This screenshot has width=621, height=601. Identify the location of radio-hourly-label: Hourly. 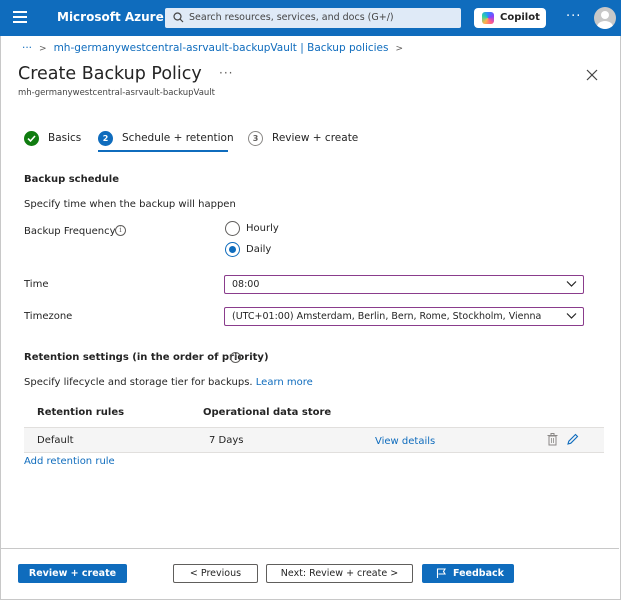
(262, 228).